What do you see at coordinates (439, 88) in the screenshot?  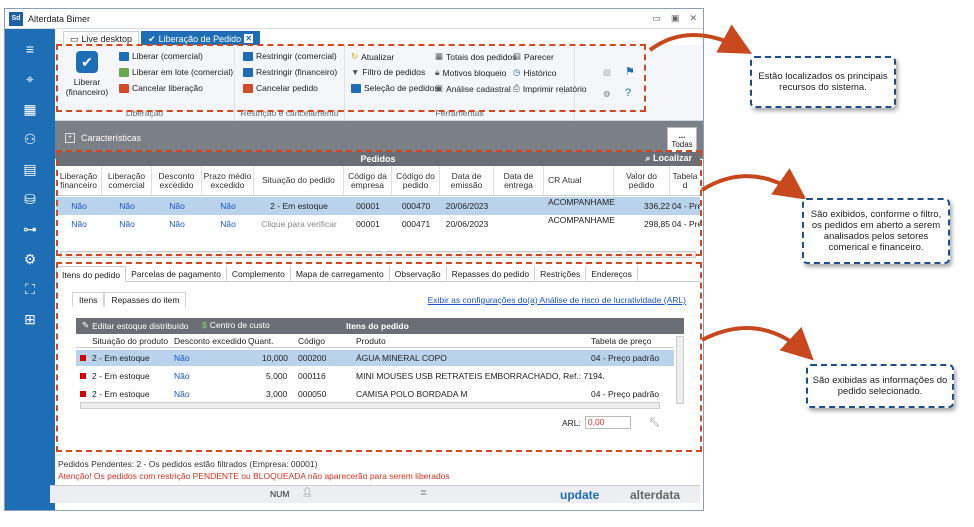 I see `person-card-icon: ▣` at bounding box center [439, 88].